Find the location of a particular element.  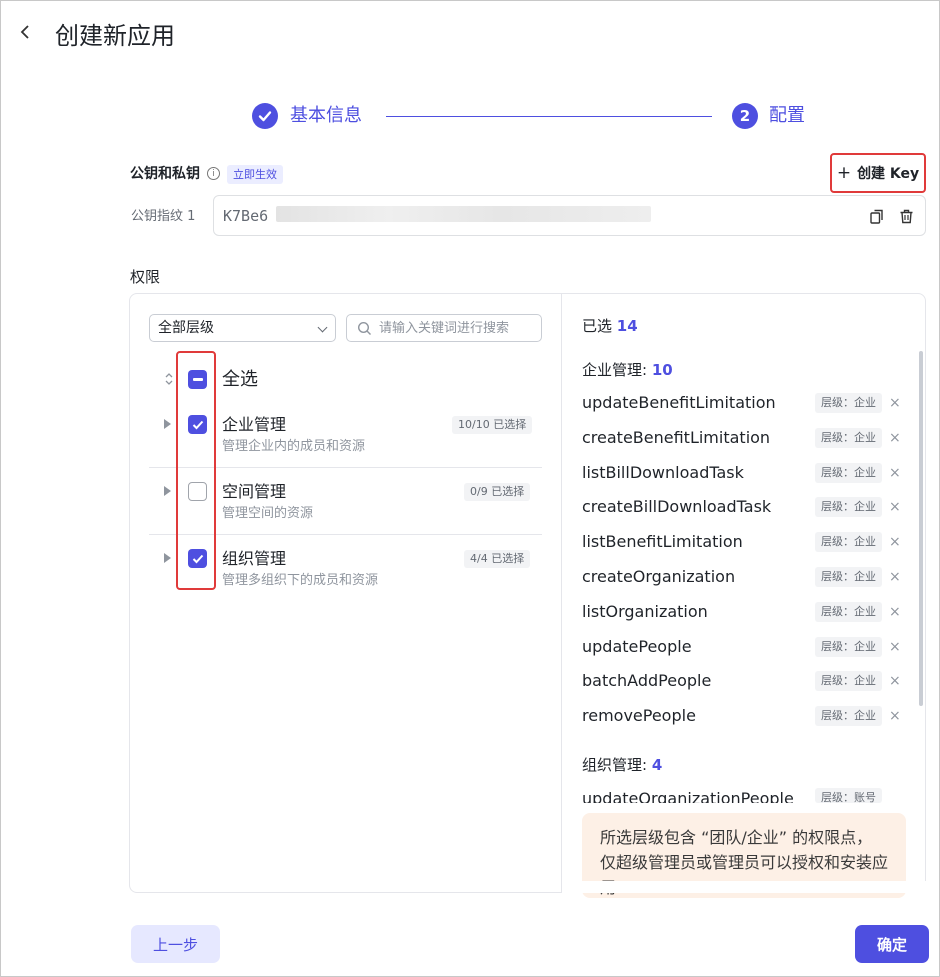

delete-icon is located at coordinates (906, 216).